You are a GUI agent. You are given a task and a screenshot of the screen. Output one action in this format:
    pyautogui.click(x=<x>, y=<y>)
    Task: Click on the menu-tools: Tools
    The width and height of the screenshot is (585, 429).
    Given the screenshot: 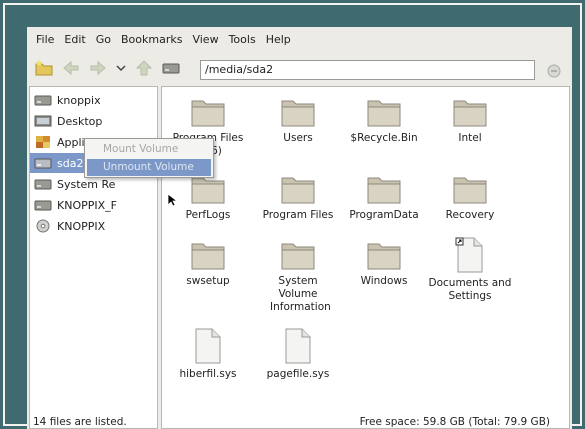 What is the action you would take?
    pyautogui.click(x=242, y=39)
    